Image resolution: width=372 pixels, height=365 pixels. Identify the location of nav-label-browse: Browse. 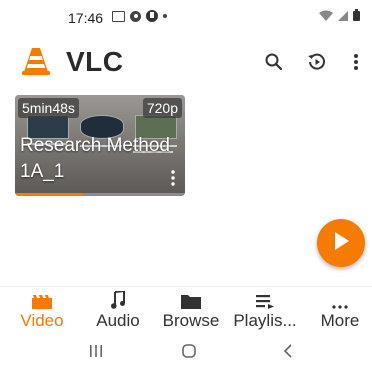
(191, 320).